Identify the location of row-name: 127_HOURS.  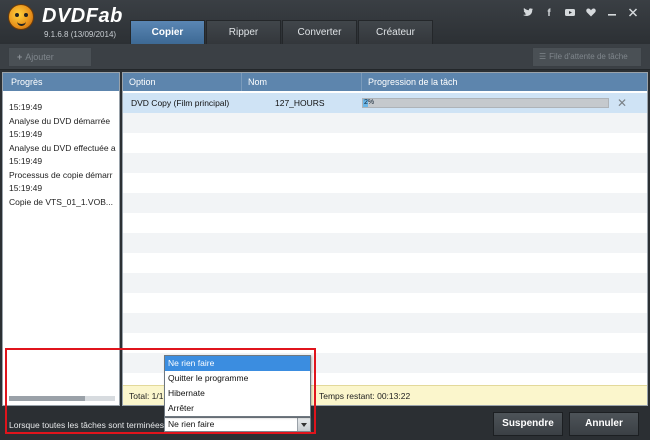
(300, 103).